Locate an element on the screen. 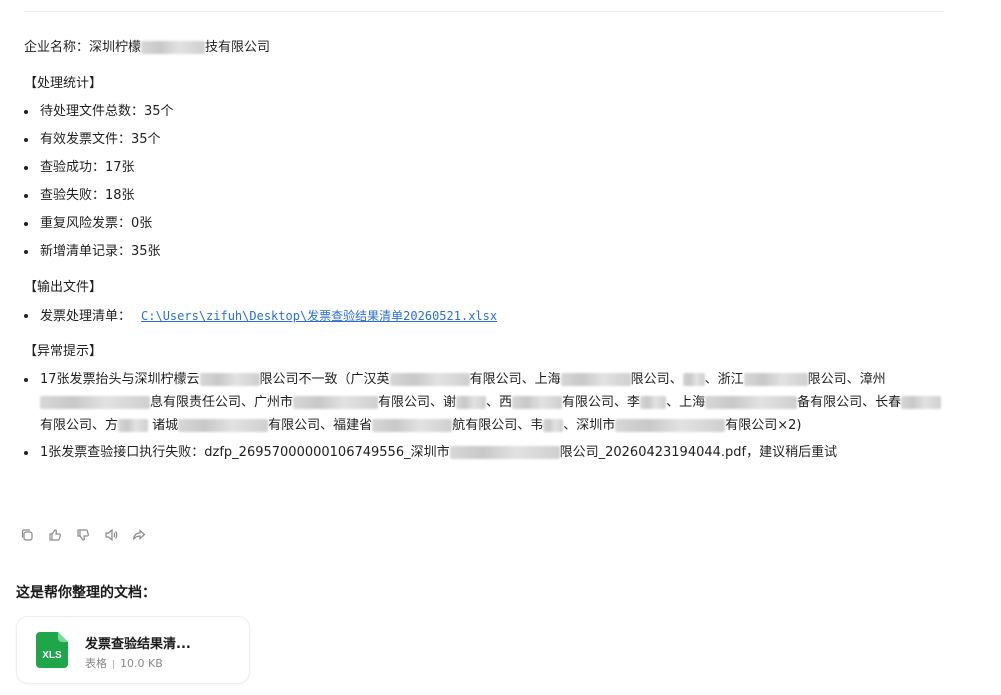 The image size is (1001, 695). file-meta: 表格 10.0 KB is located at coordinates (124, 663).